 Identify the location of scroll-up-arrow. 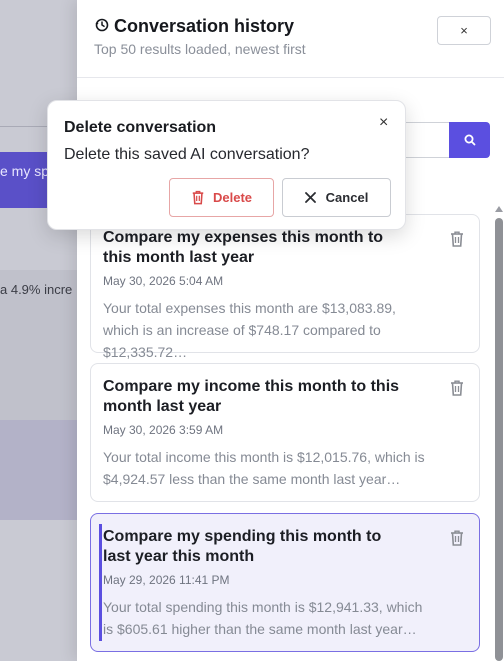
(499, 209).